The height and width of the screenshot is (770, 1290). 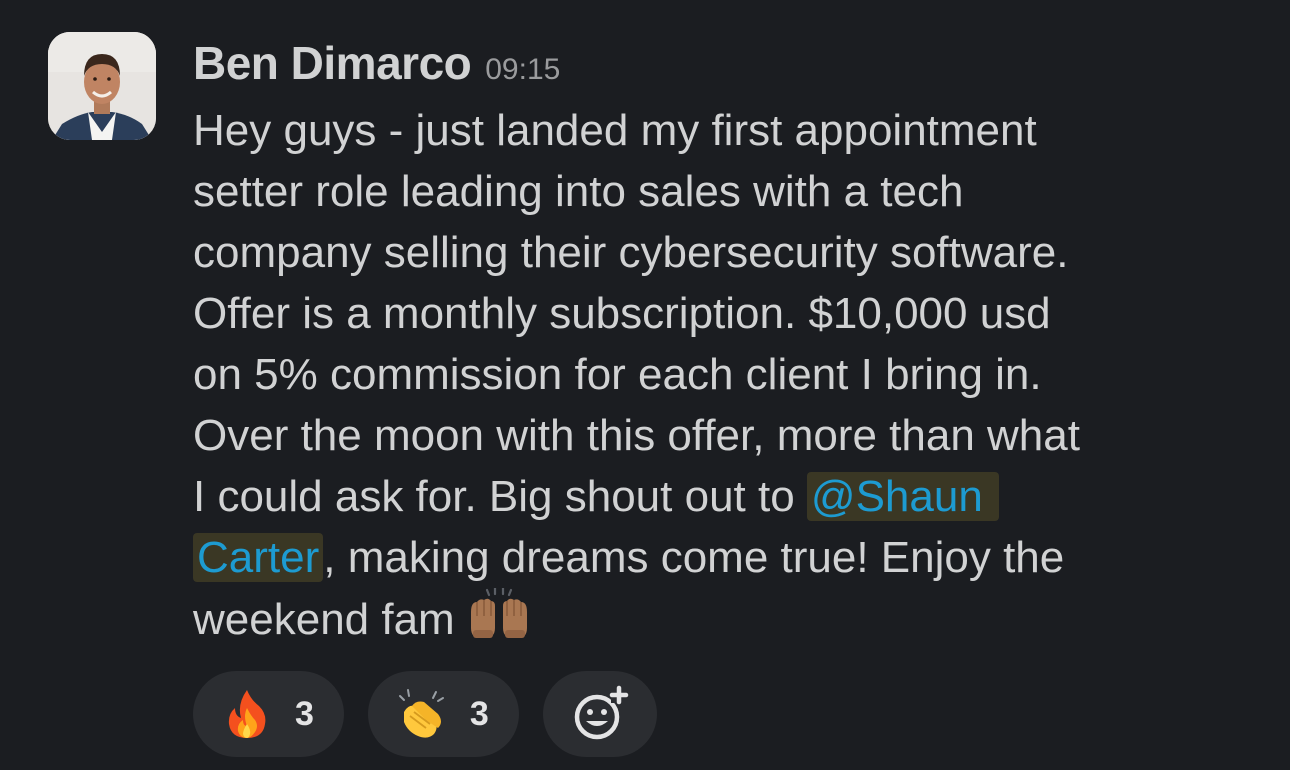 I want to click on clapping-hands-icon, so click(x=421, y=713).